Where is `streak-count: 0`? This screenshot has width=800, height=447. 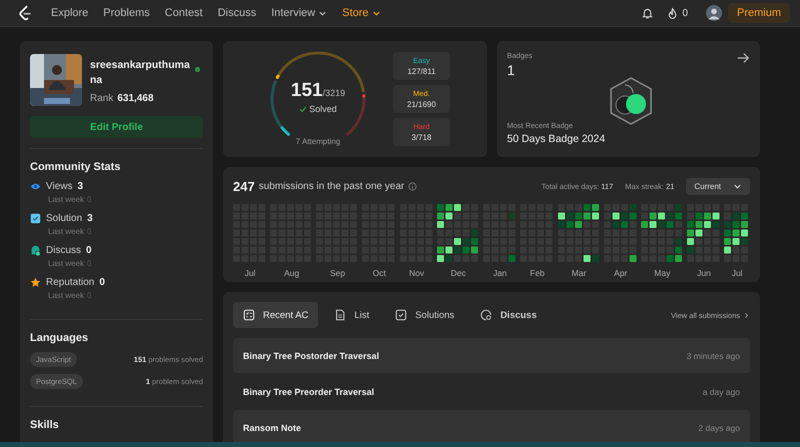 streak-count: 0 is located at coordinates (685, 13).